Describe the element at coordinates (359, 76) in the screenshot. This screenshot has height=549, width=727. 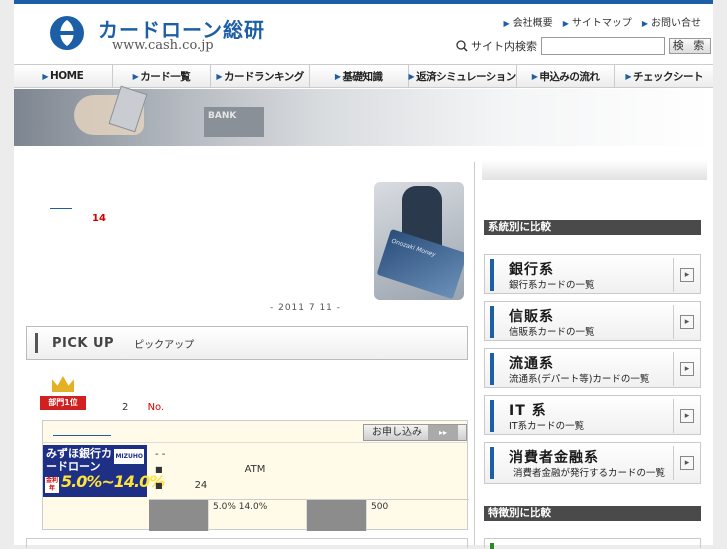
I see `nav-basics: ▶ 基礎知識` at that location.